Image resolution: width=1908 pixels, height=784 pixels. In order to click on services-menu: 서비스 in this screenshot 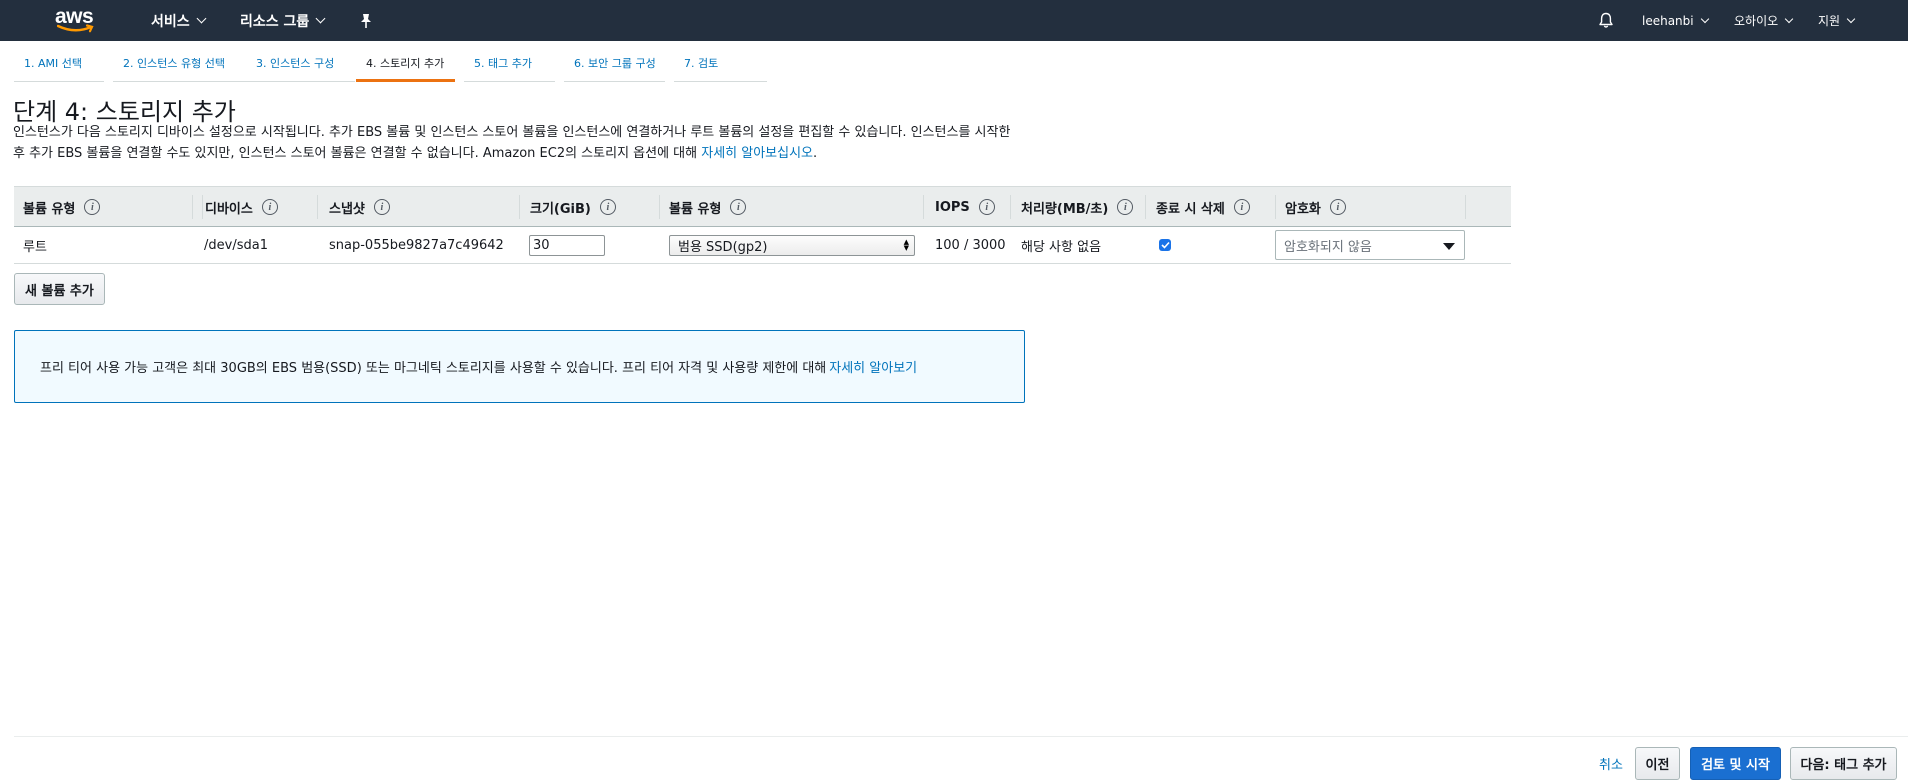, I will do `click(179, 20)`.